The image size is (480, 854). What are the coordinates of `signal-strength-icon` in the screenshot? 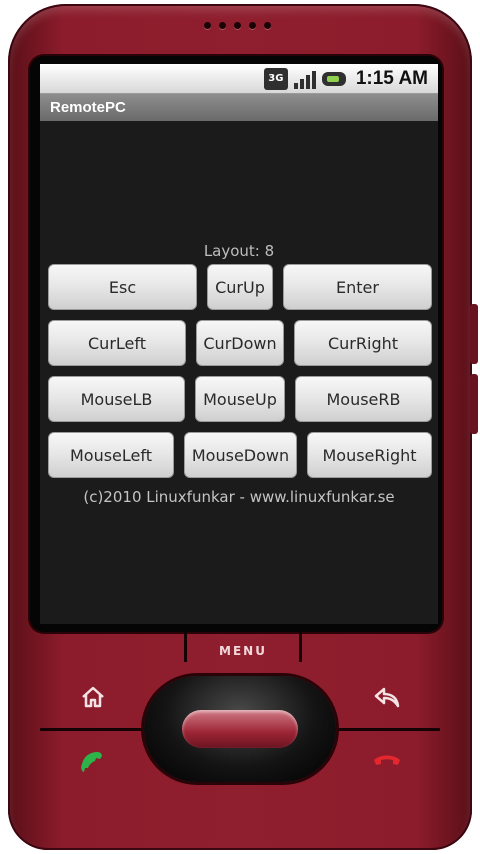 It's located at (304, 79).